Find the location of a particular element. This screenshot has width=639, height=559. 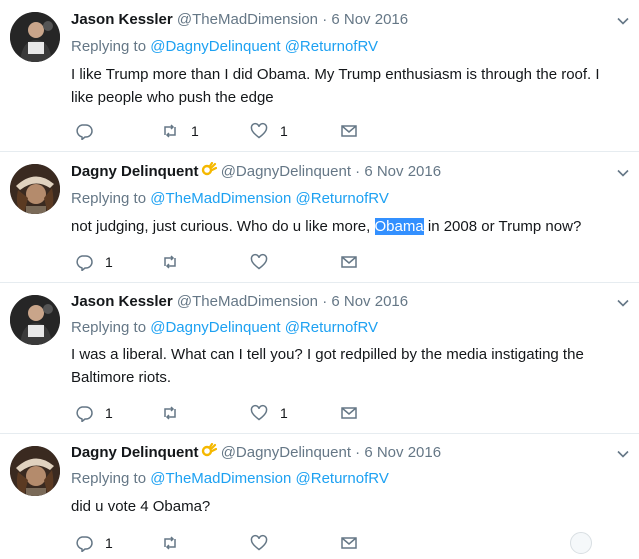

tweet-text-content: did u vote 4 Obama? is located at coordinates (141, 506).